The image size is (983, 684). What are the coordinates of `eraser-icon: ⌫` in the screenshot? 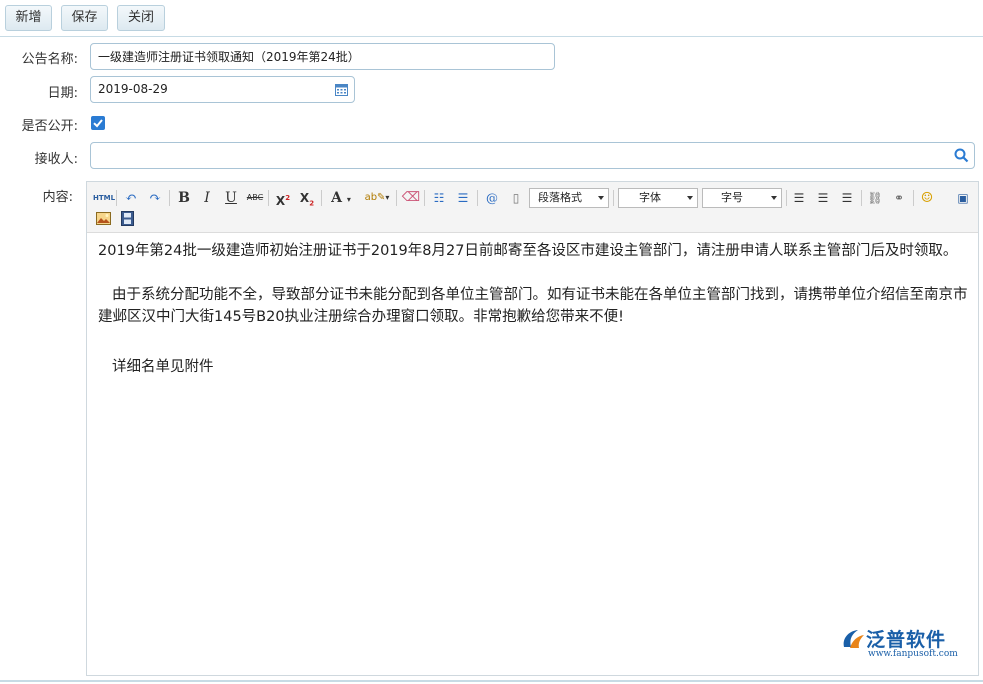 It's located at (411, 198).